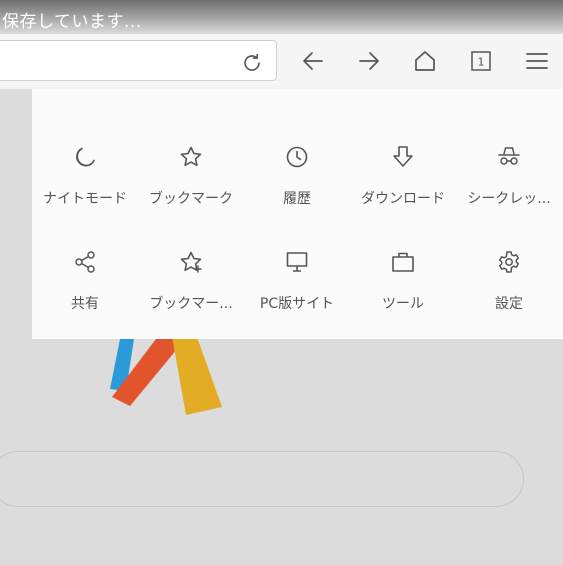  Describe the element at coordinates (252, 63) in the screenshot. I see `reload-icon` at that location.